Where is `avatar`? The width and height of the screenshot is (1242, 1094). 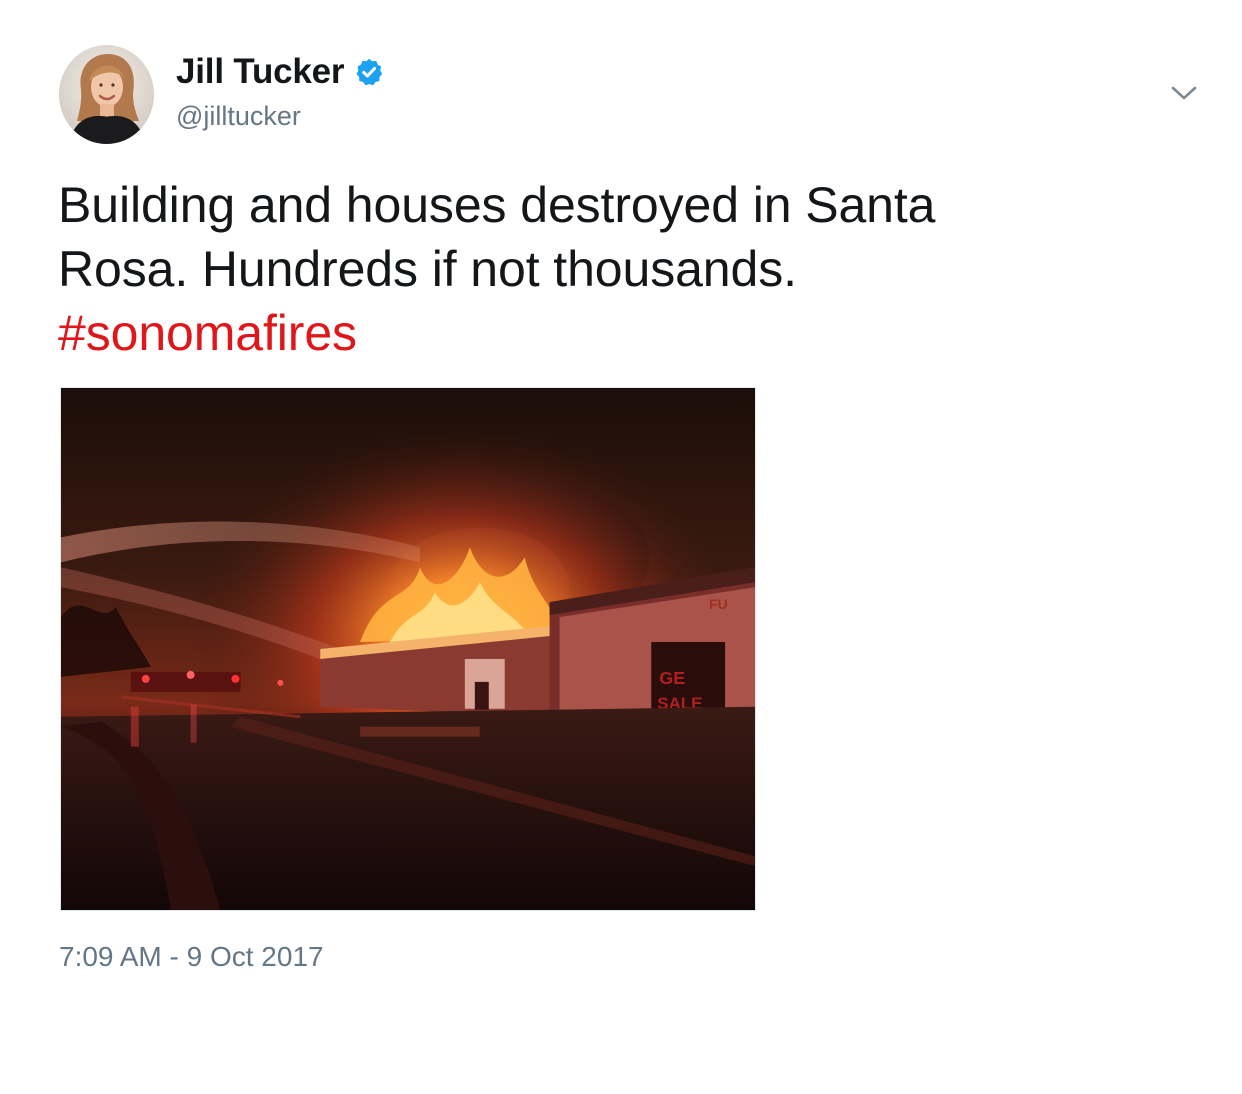 avatar is located at coordinates (106, 94).